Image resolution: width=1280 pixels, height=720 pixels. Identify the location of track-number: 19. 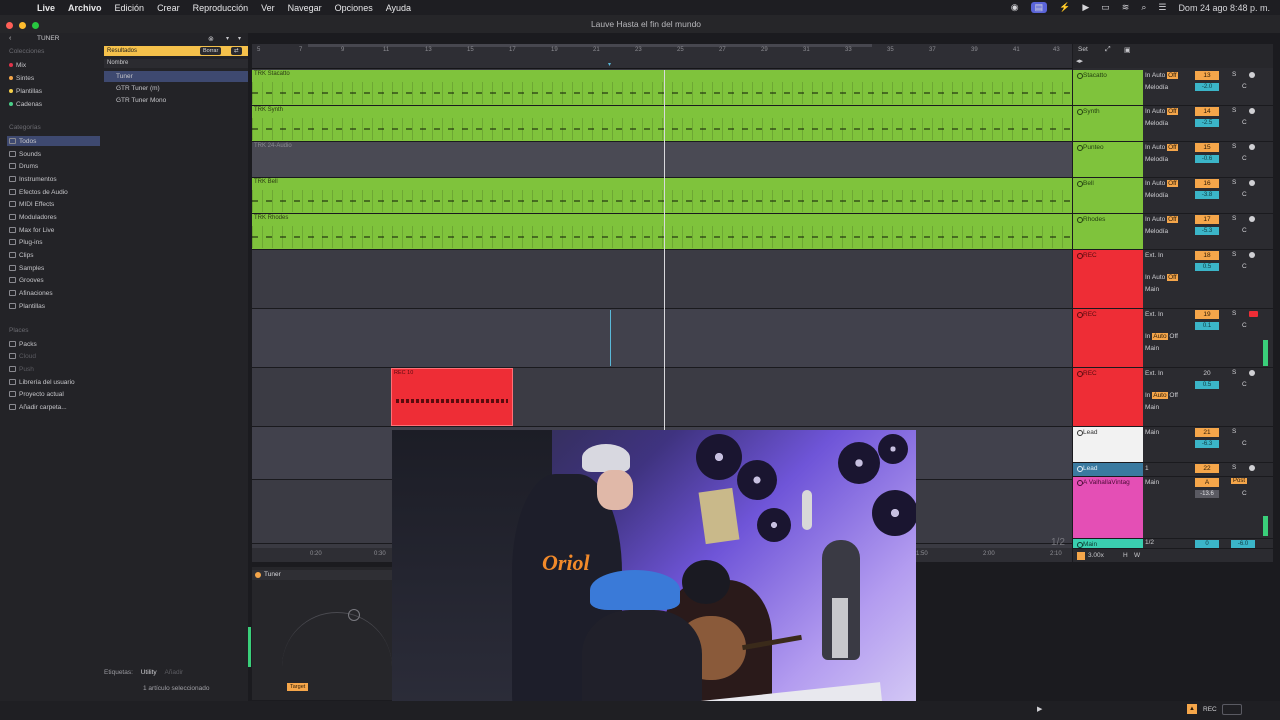
(1207, 314).